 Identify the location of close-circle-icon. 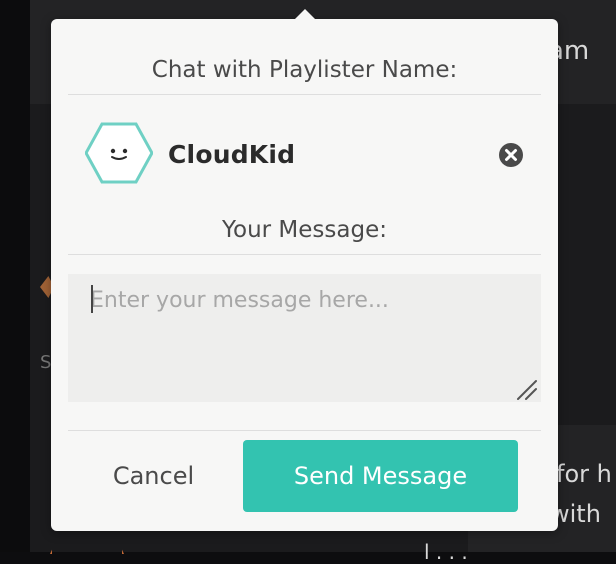
(511, 155).